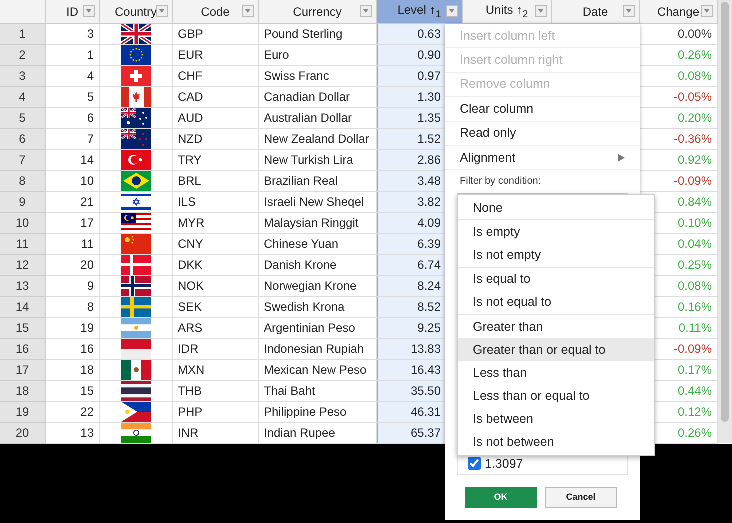  What do you see at coordinates (73, 433) in the screenshot?
I see `table-cell: 13` at bounding box center [73, 433].